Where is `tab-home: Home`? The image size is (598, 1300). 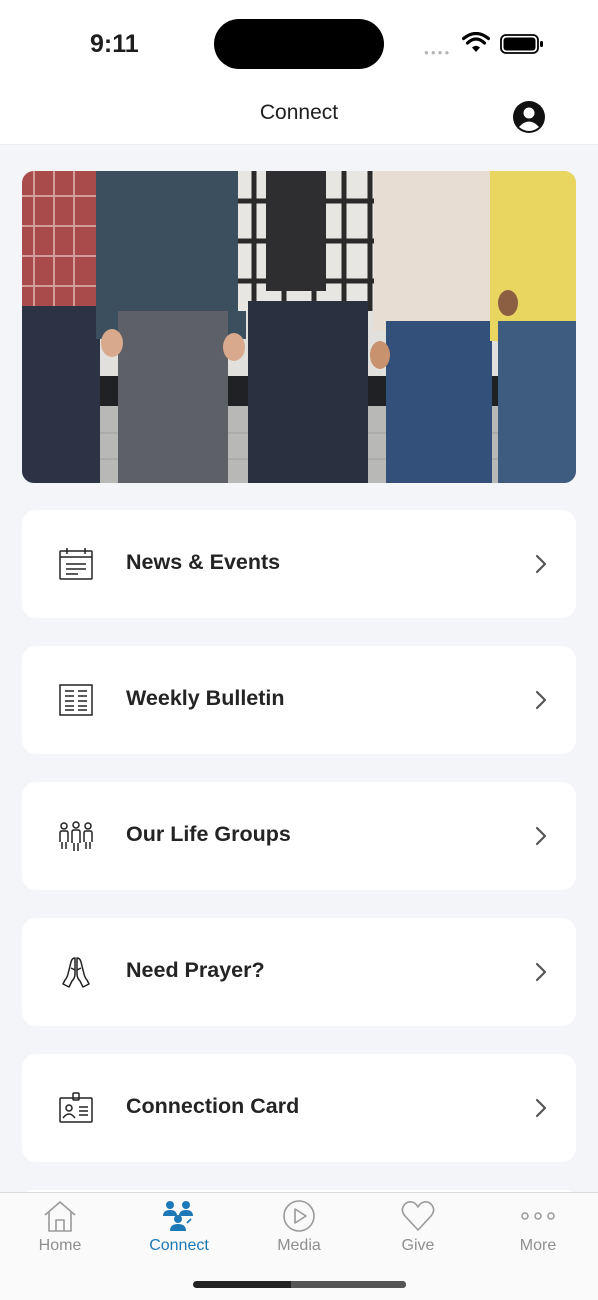 tab-home: Home is located at coordinates (60, 1234).